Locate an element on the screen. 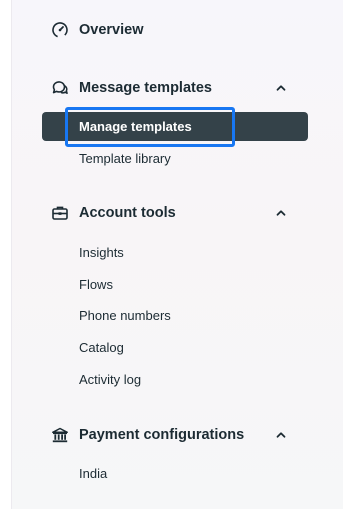  sidebar-section-payment-configurations: Payment configurations is located at coordinates (177, 435).